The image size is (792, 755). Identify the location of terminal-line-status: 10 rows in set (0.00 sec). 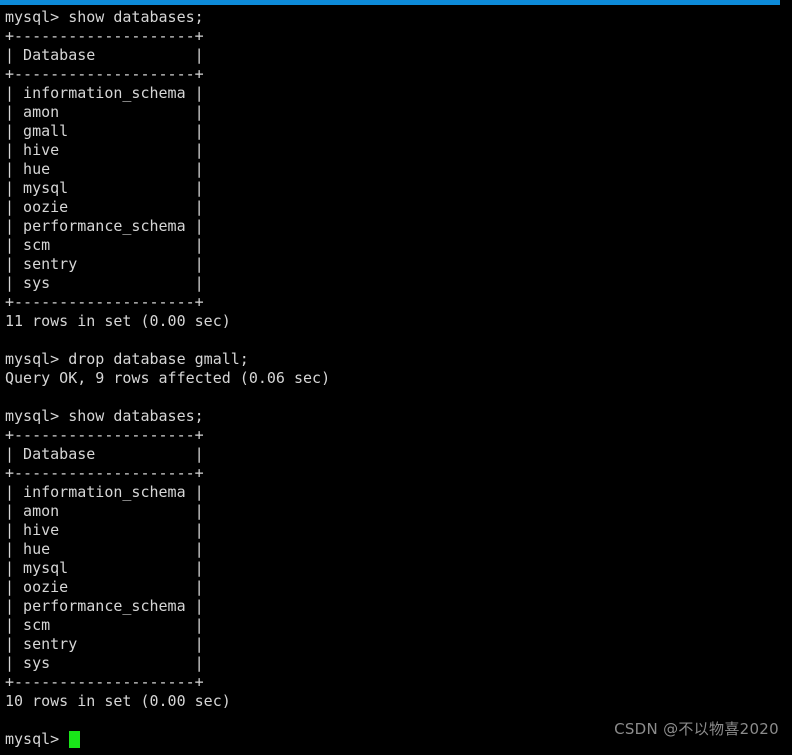
(118, 701).